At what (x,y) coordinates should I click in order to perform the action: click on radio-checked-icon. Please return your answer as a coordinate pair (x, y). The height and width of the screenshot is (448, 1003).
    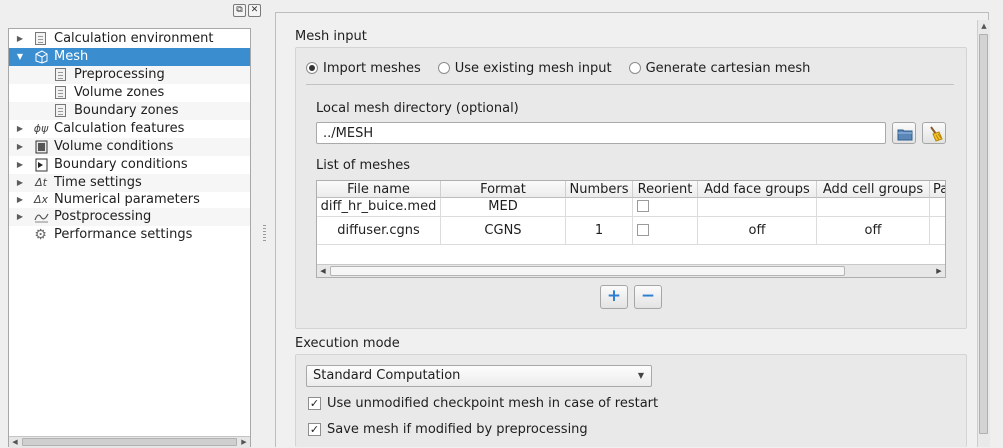
    Looking at the image, I should click on (312, 68).